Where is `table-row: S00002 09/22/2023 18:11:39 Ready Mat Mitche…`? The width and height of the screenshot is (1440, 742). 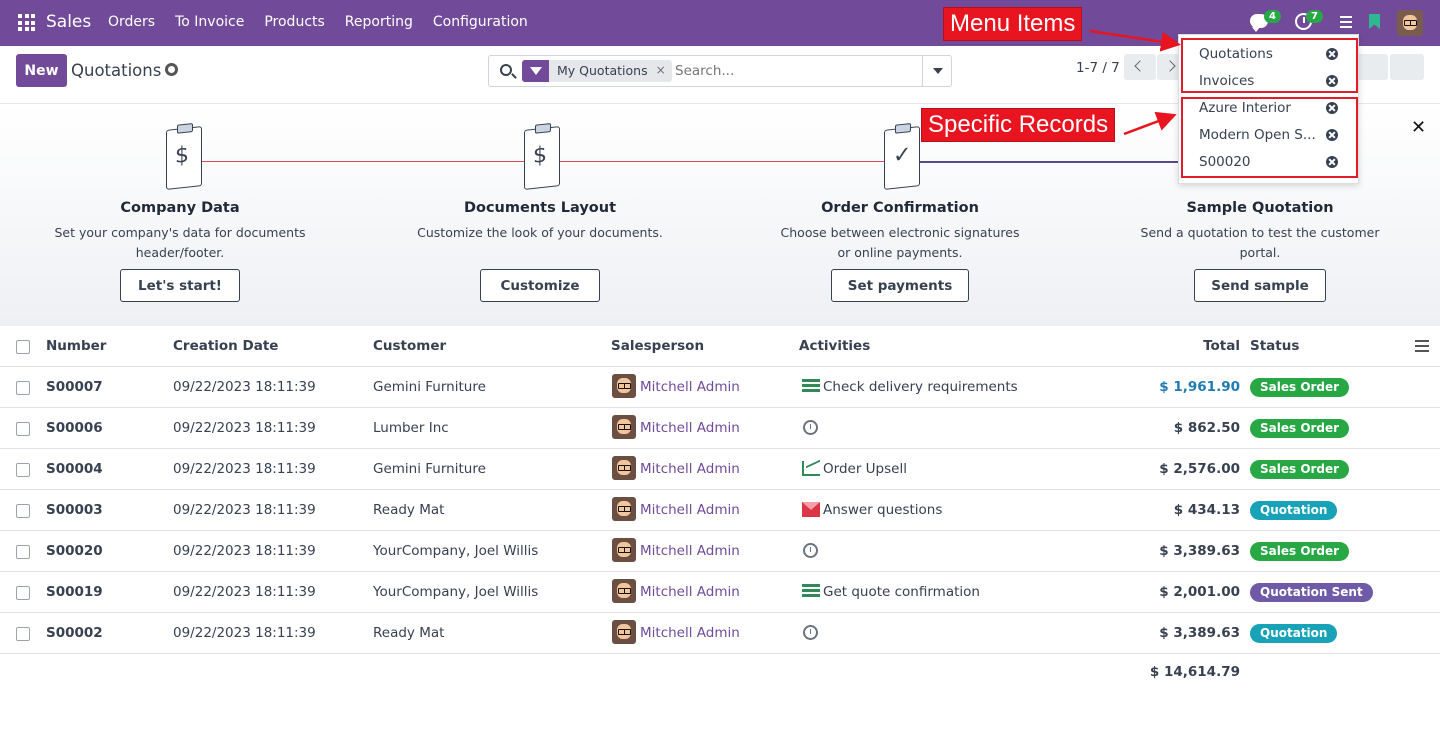 table-row: S00002 09/22/2023 18:11:39 Ready Mat Mitche… is located at coordinates (720, 633).